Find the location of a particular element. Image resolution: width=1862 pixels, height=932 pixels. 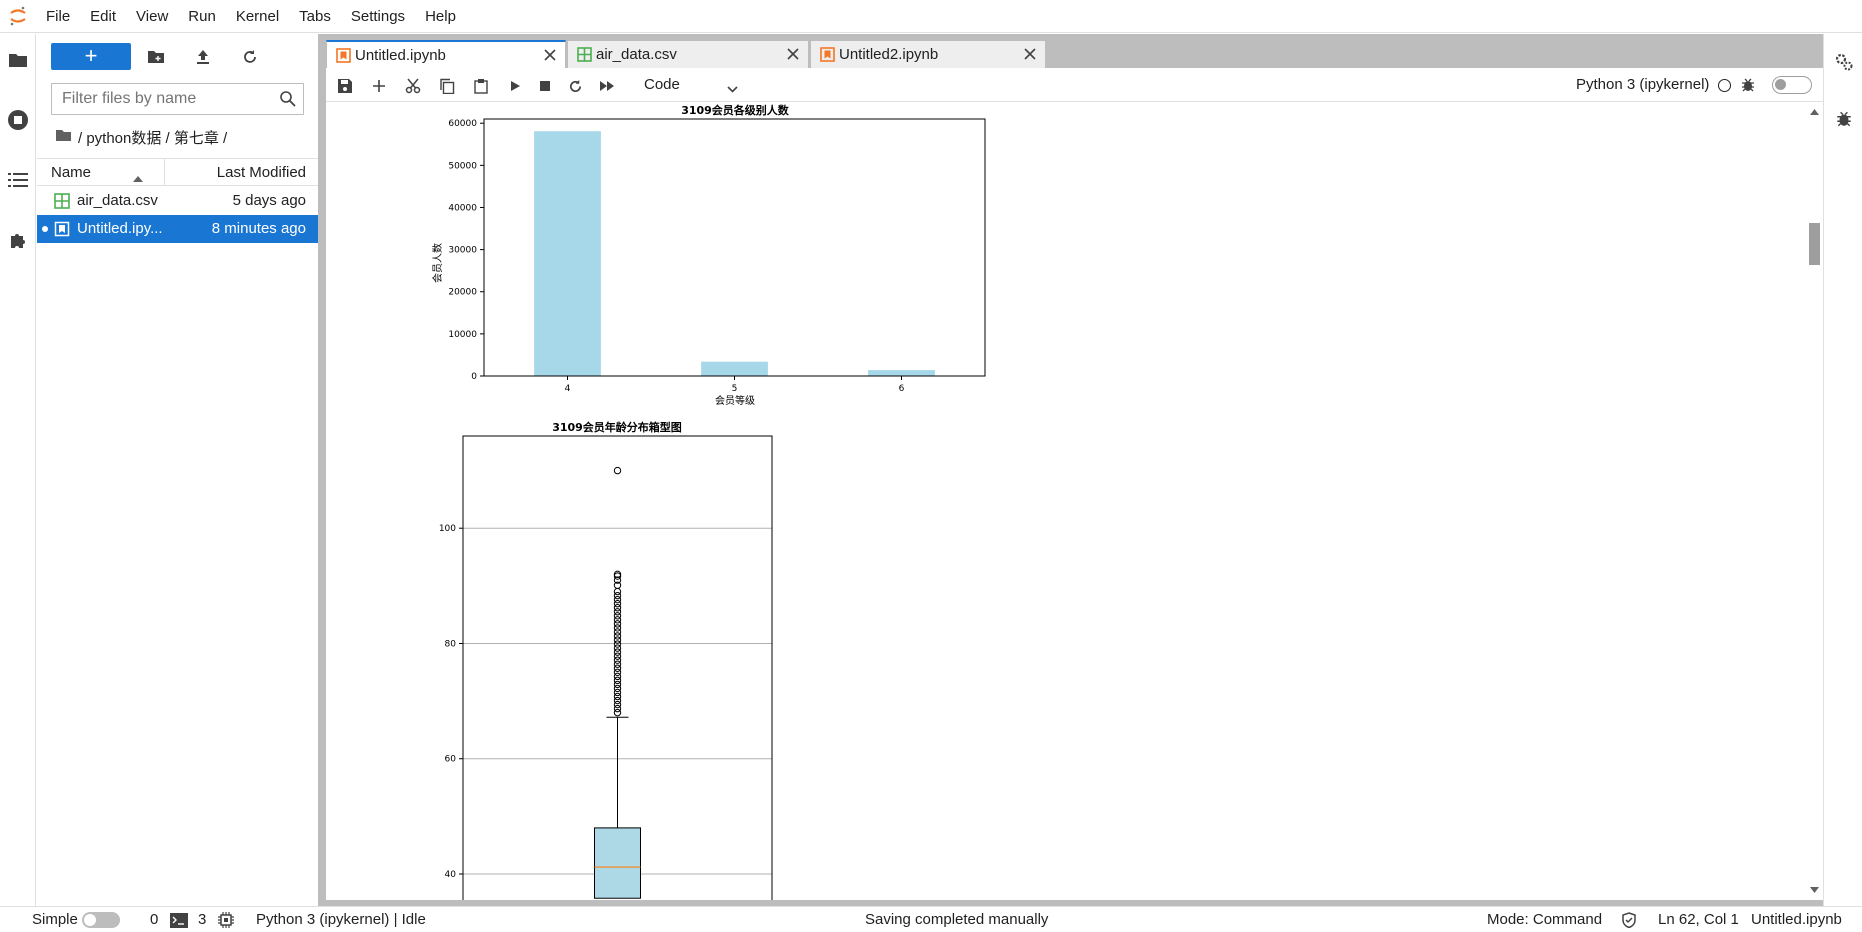

menu-tabs: Tabs is located at coordinates (315, 16).